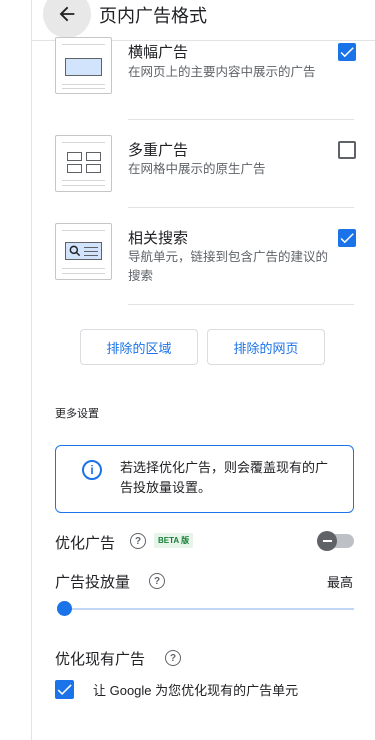 This screenshot has height=740, width=375. What do you see at coordinates (93, 582) in the screenshot?
I see `ad-load-label: 广告投放量` at bounding box center [93, 582].